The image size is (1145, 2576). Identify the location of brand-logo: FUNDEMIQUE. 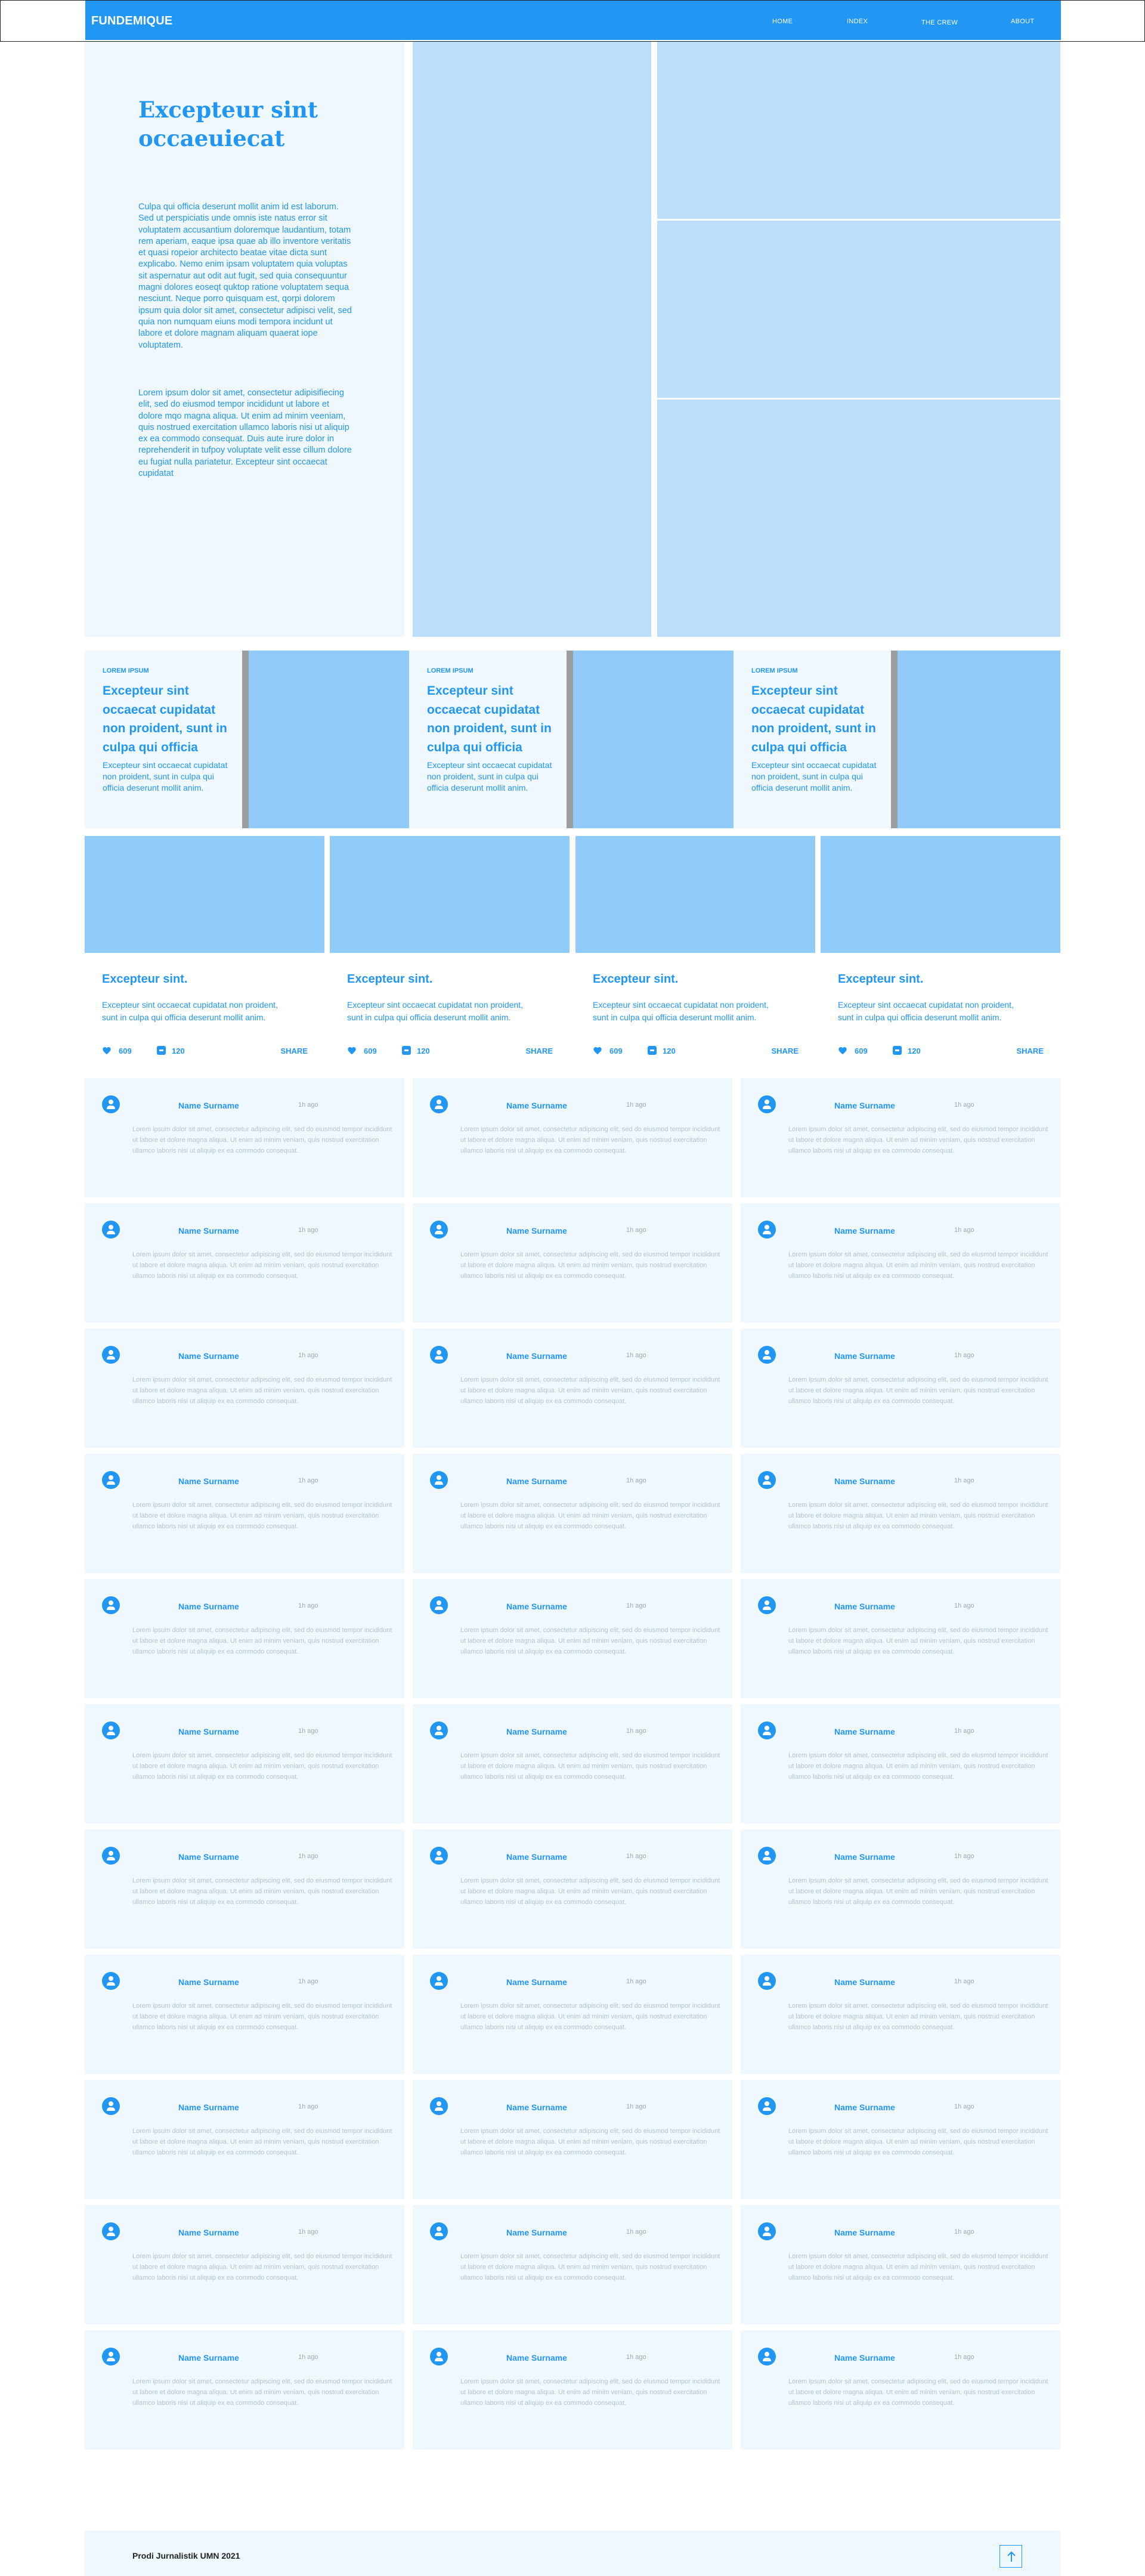
(131, 21).